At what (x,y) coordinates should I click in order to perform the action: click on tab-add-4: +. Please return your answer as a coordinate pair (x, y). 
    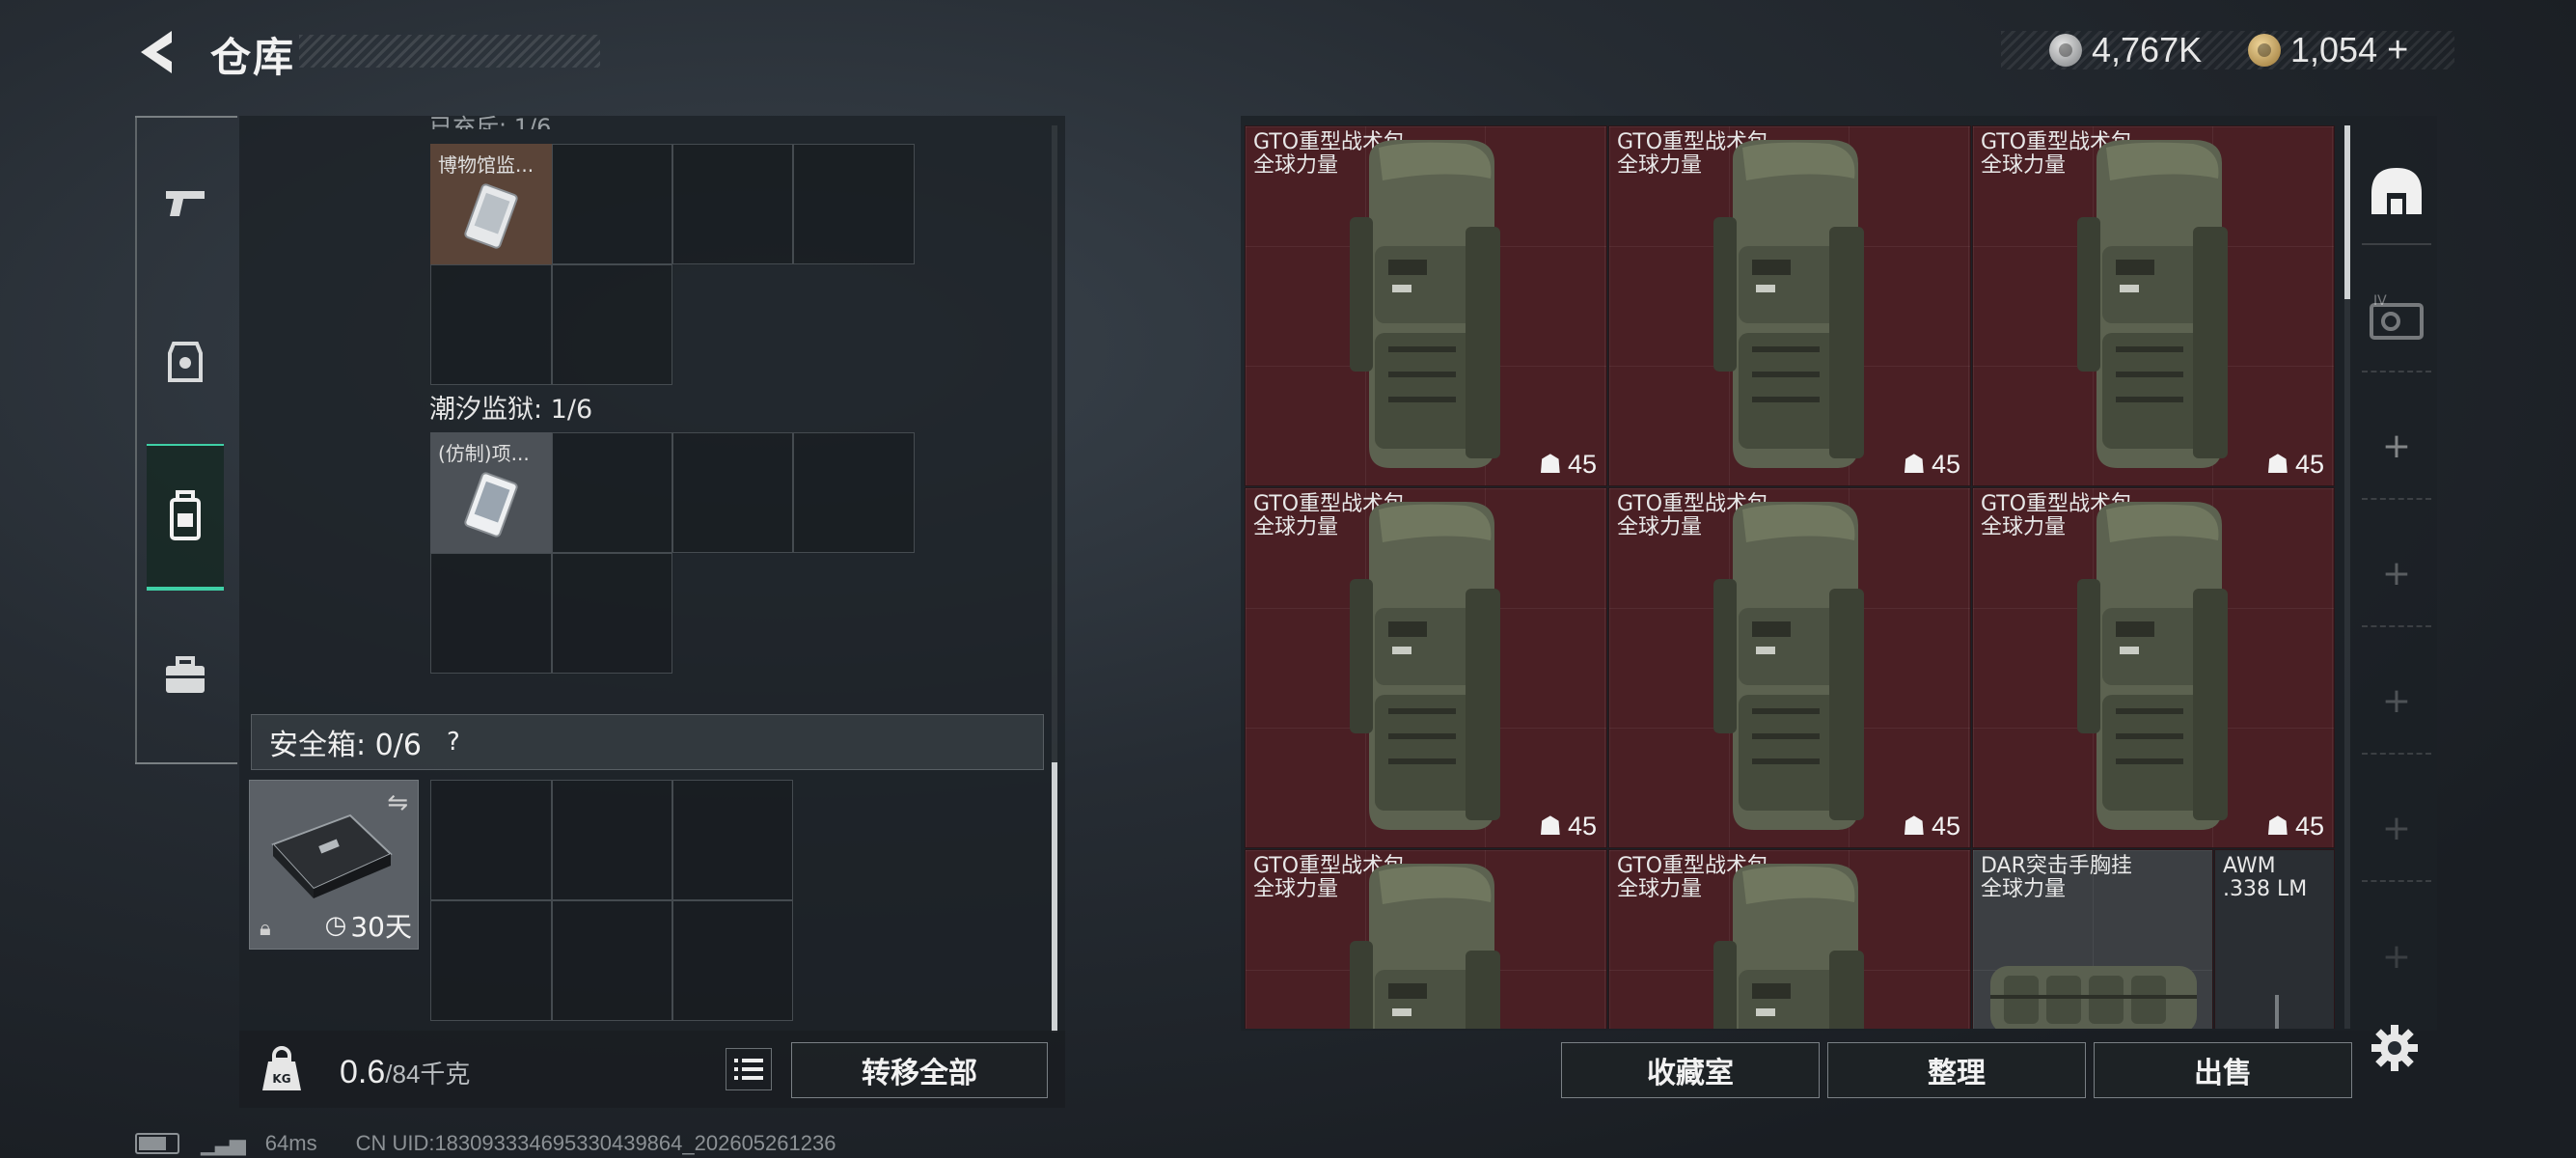
    Looking at the image, I should click on (2397, 829).